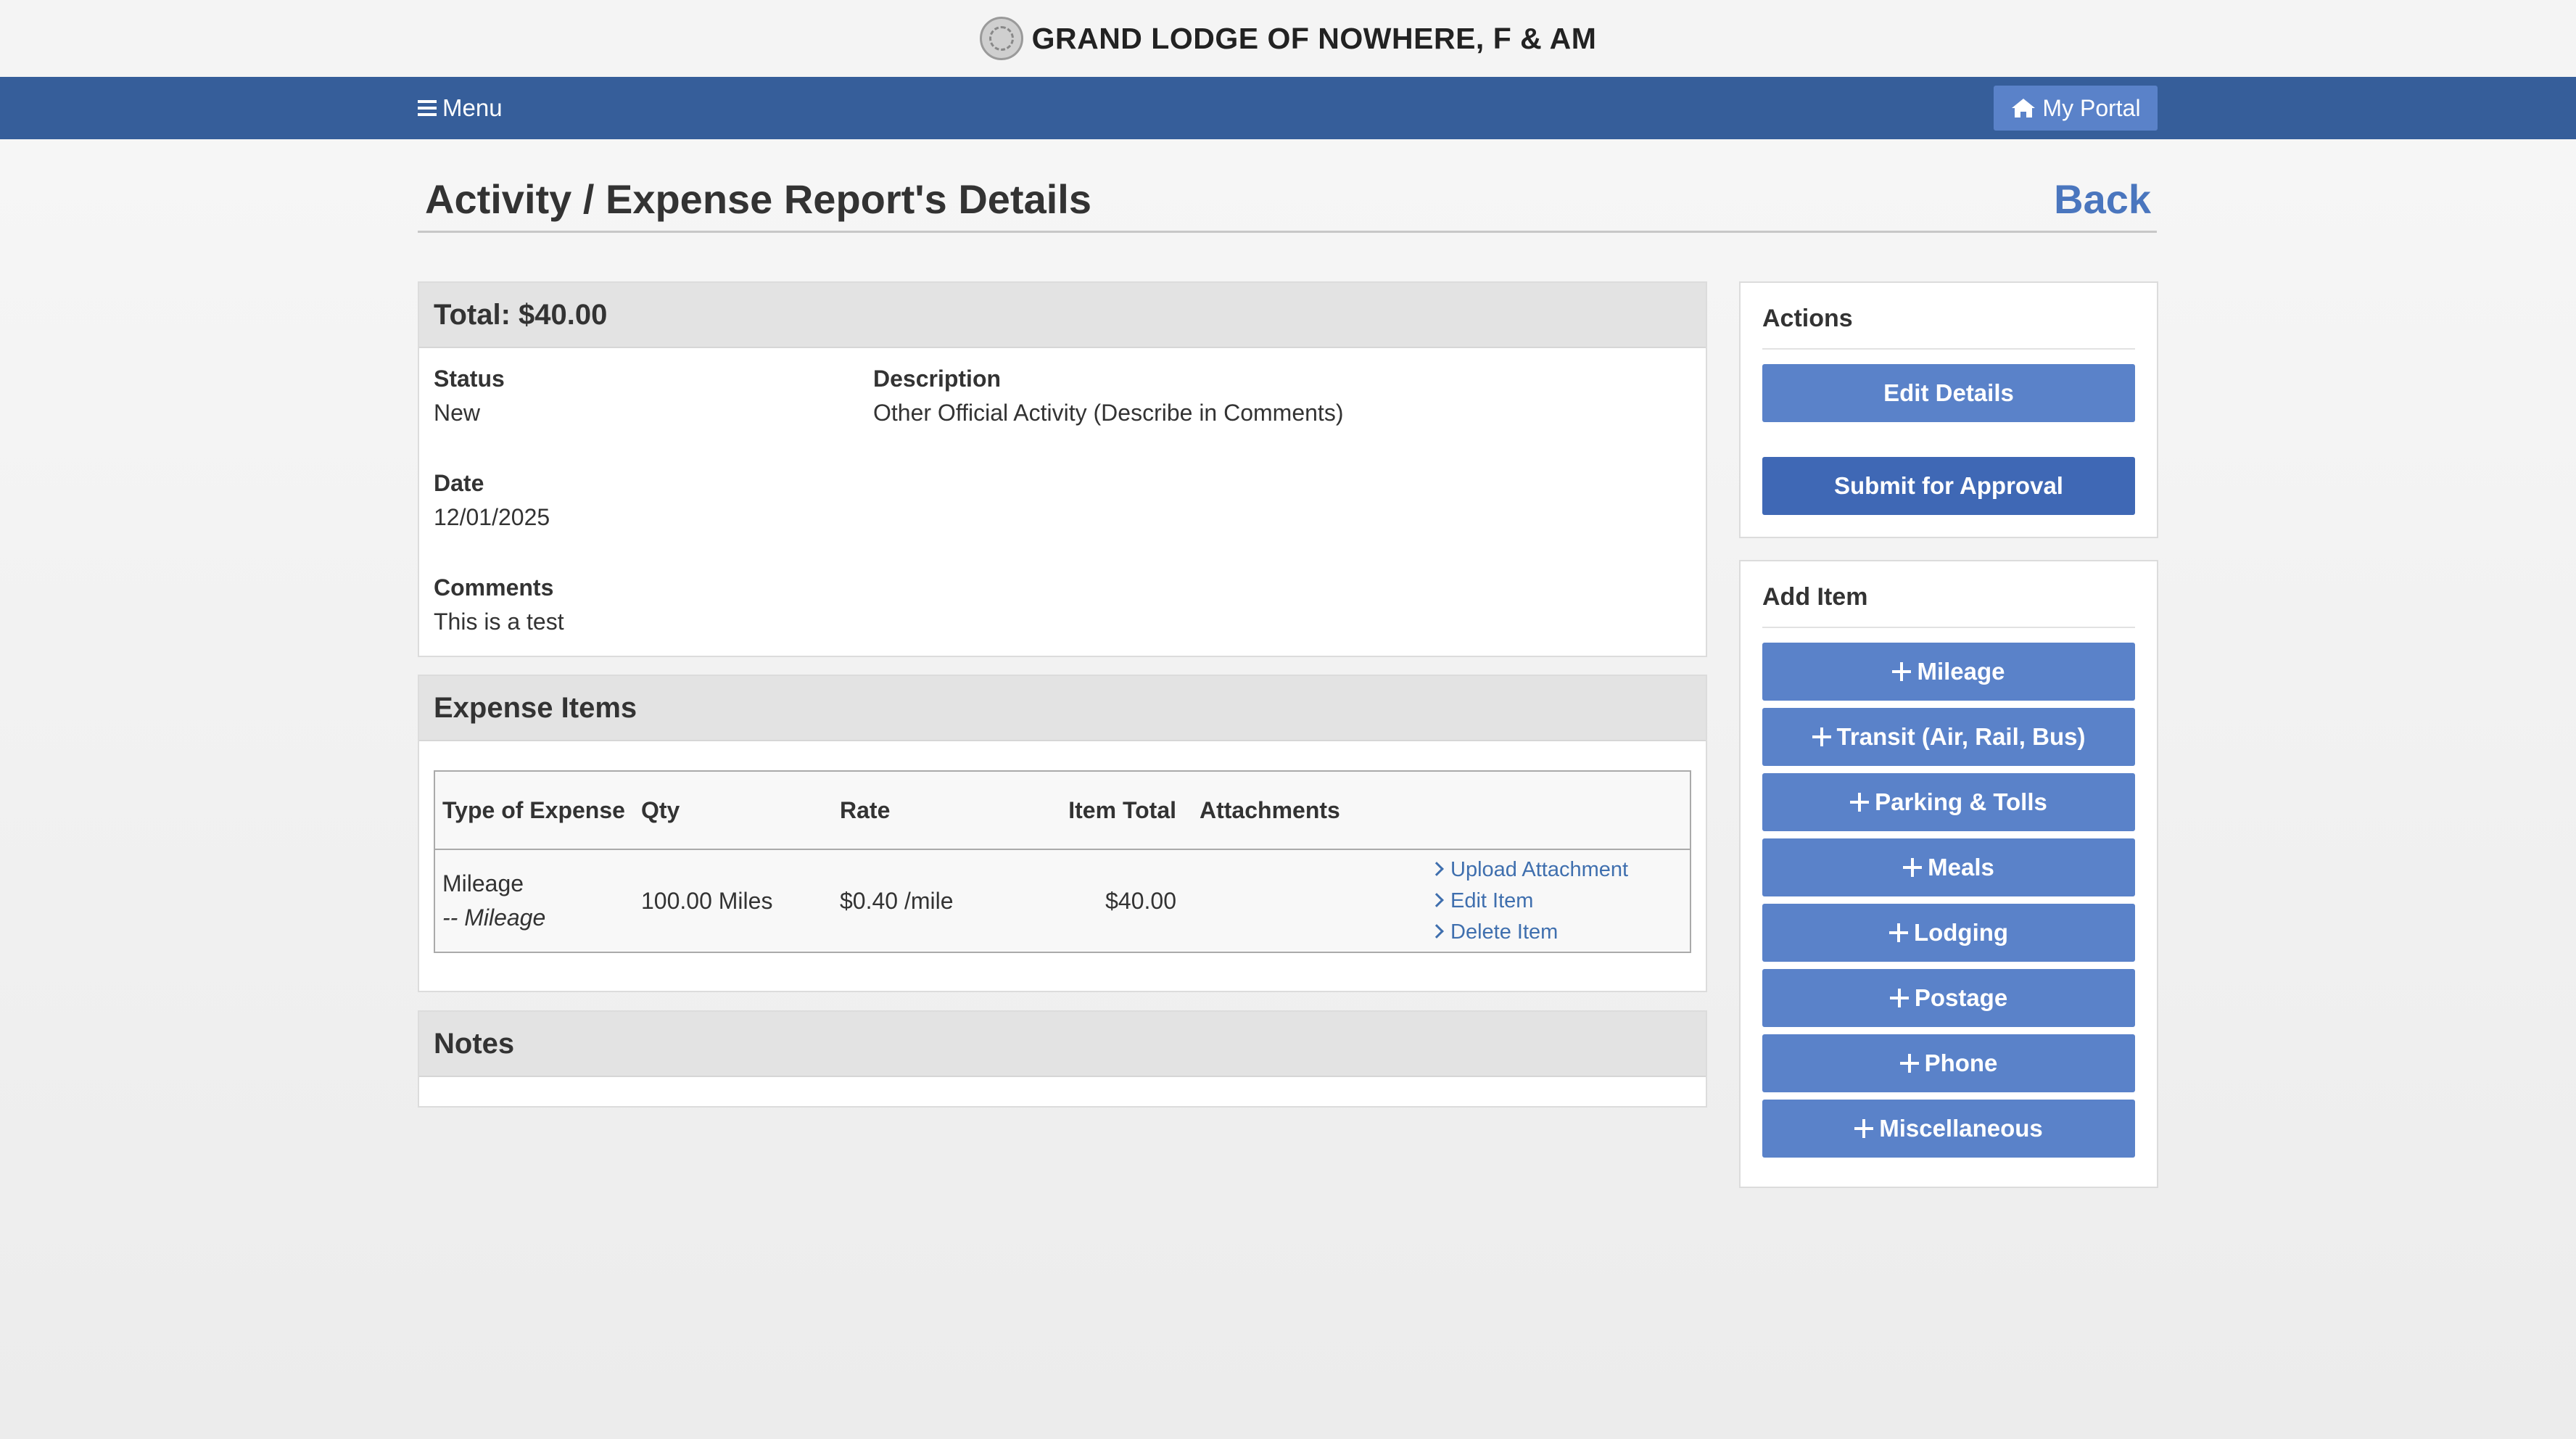  I want to click on edit-item-link: Edit Item, so click(1556, 902).